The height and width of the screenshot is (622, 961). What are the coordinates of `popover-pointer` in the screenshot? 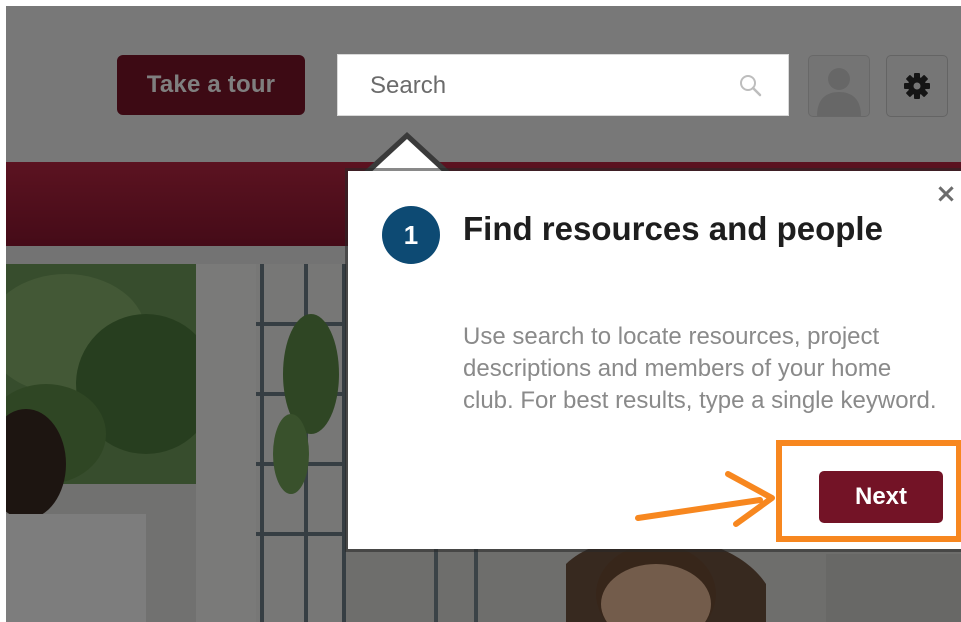 It's located at (407, 154).